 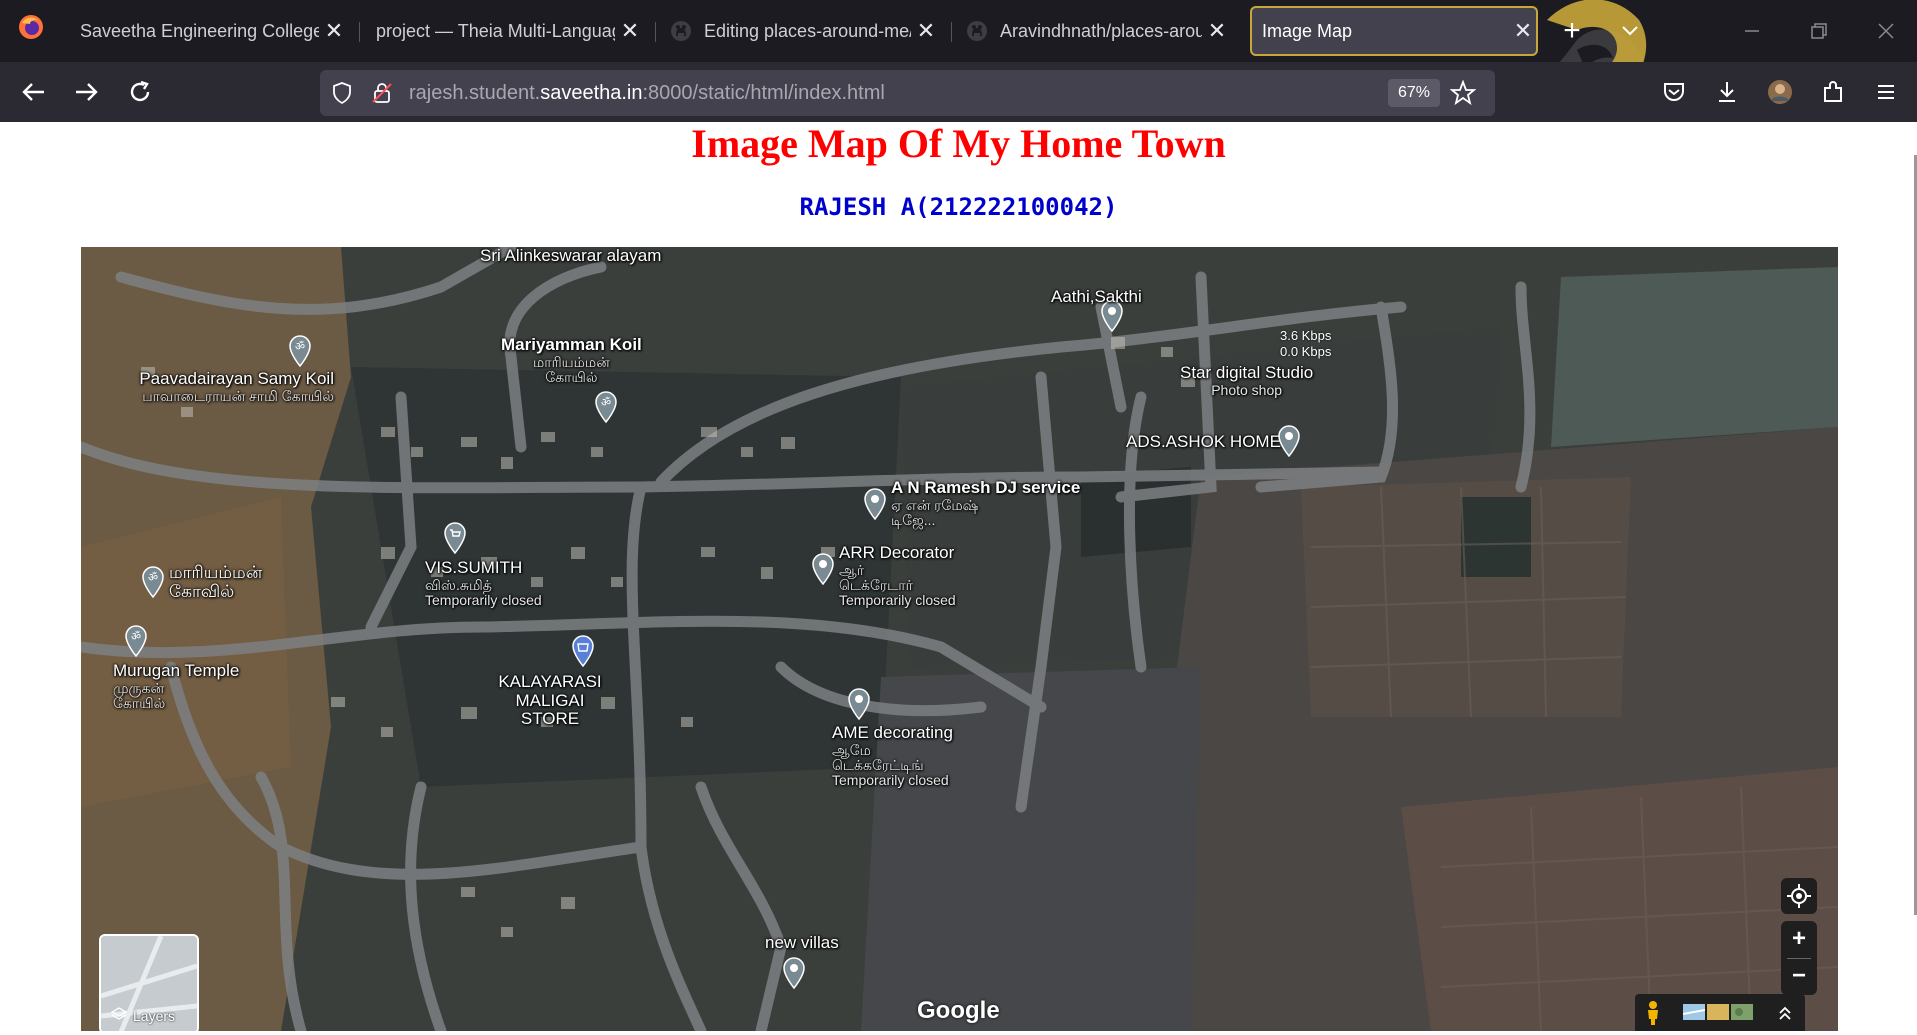 What do you see at coordinates (140, 92) in the screenshot?
I see `reload-icon` at bounding box center [140, 92].